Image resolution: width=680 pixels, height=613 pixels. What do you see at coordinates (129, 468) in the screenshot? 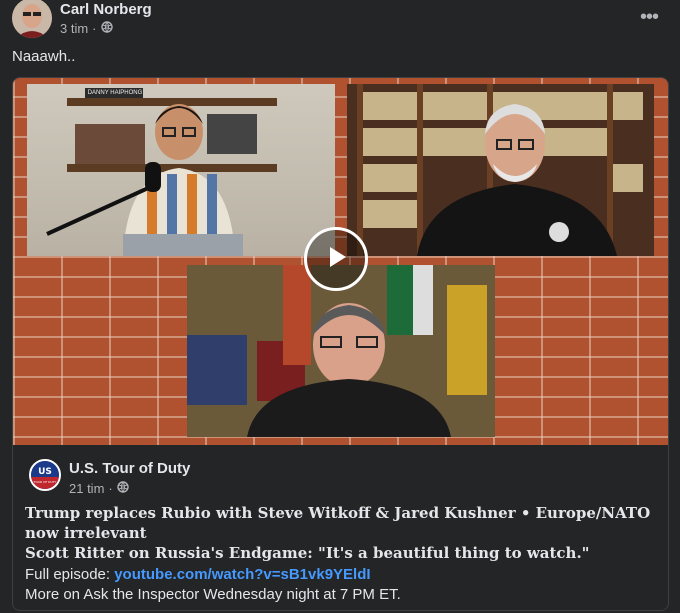
I see `page-name: U.S. Tour of Duty` at bounding box center [129, 468].